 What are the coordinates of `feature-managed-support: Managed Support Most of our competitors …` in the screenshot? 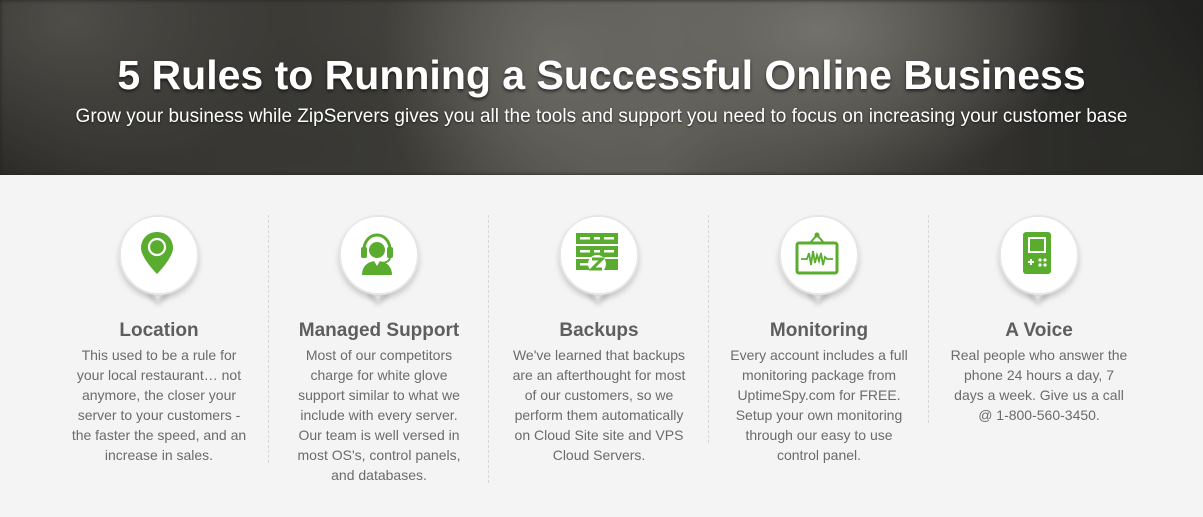 It's located at (379, 350).